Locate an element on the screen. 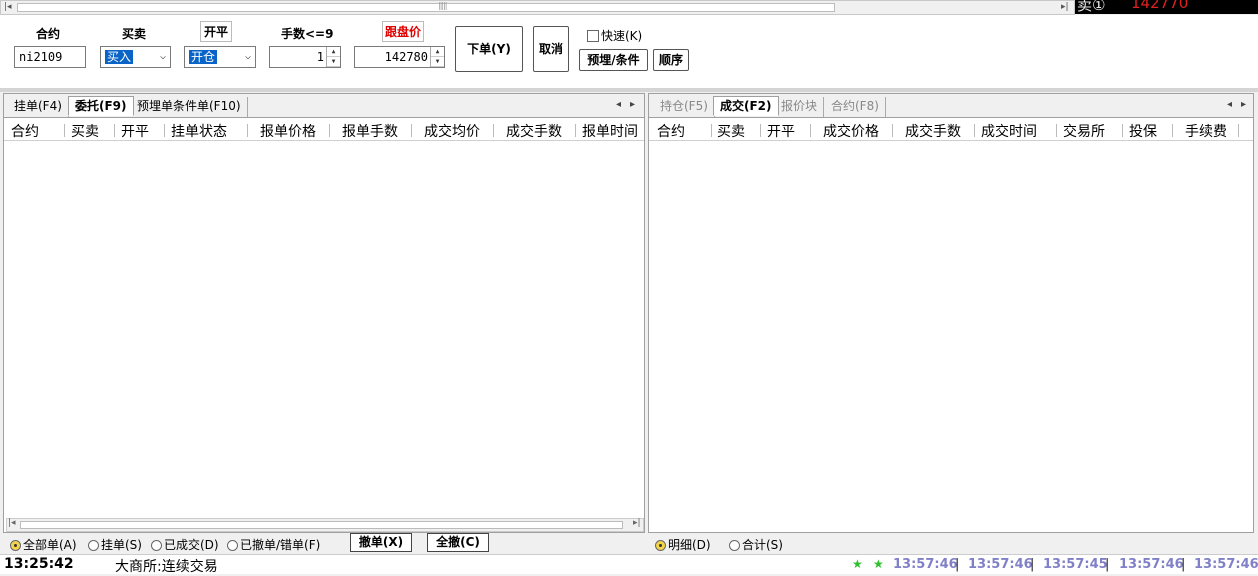 The height and width of the screenshot is (576, 1258). filter-all-radio: 全部单(A) is located at coordinates (43, 544).